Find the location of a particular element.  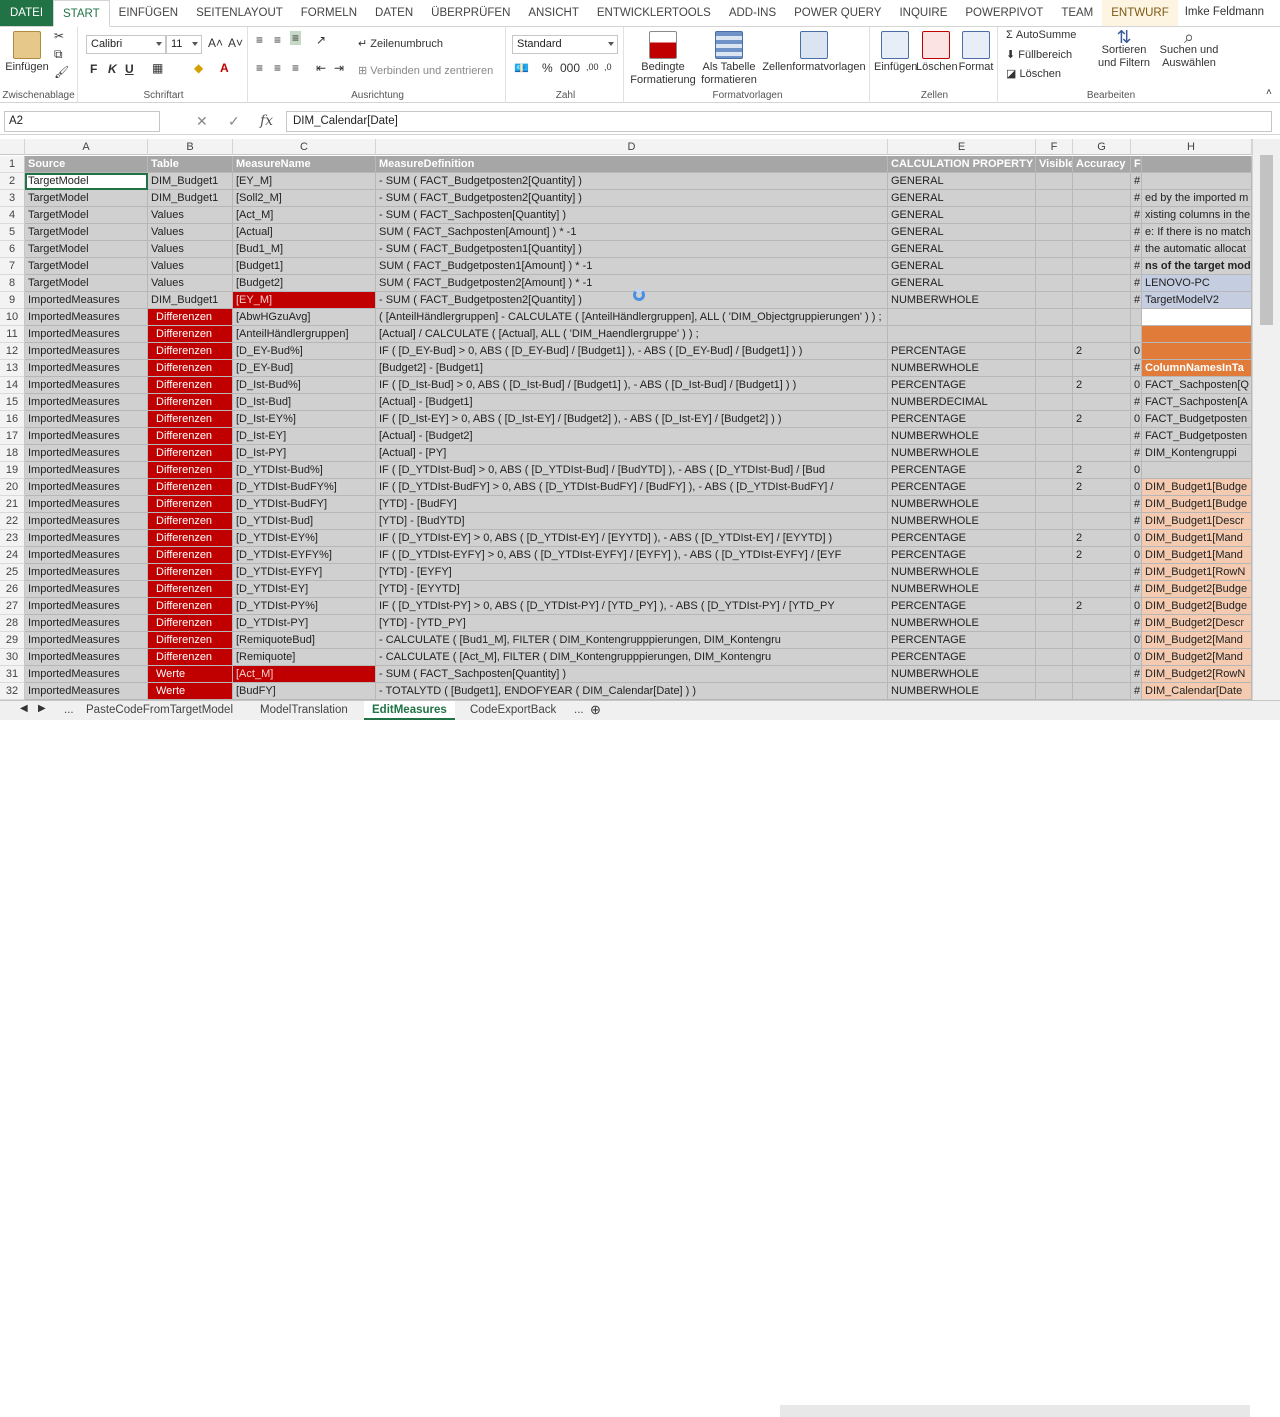

ribbon-tab: ÜBERPRÜFEN is located at coordinates (470, 13).